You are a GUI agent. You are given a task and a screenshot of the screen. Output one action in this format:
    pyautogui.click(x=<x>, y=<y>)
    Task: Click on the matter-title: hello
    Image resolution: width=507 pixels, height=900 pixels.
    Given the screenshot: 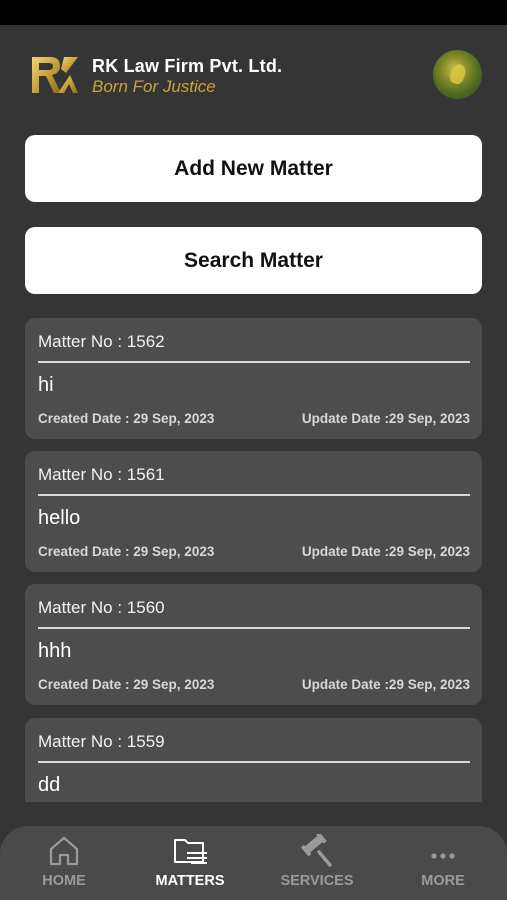 What is the action you would take?
    pyautogui.click(x=59, y=518)
    